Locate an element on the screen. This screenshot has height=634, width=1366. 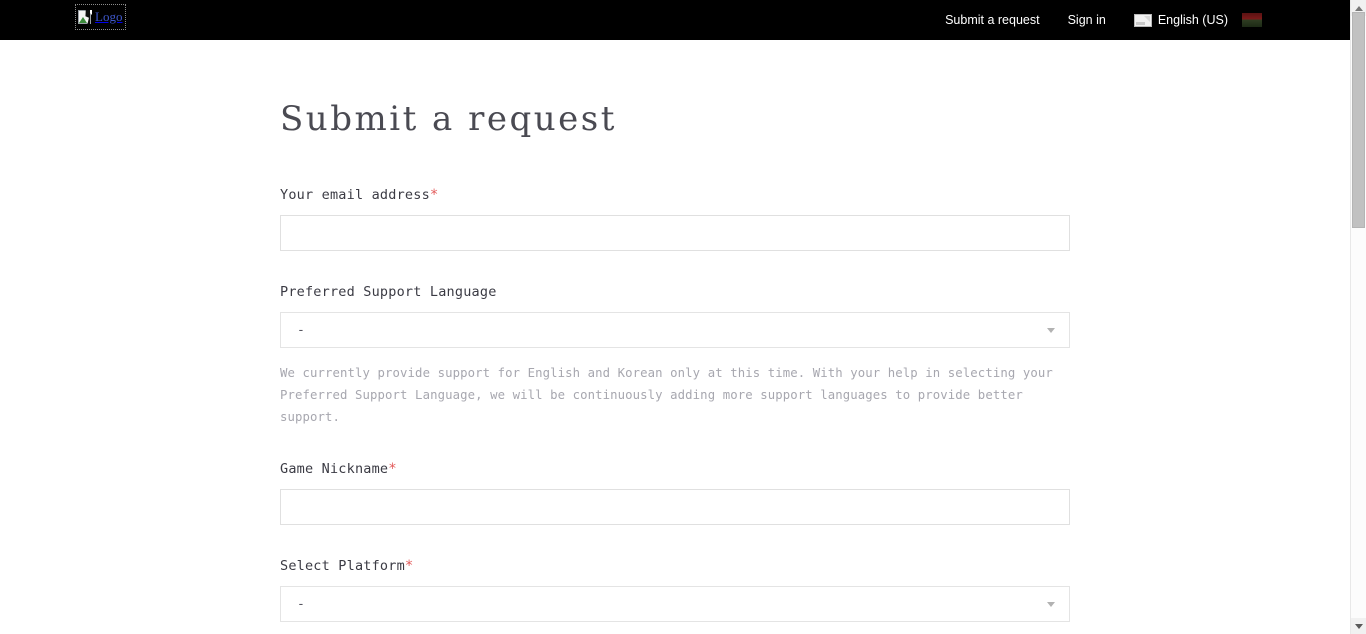
broken-image-icon-language is located at coordinates (1142, 20).